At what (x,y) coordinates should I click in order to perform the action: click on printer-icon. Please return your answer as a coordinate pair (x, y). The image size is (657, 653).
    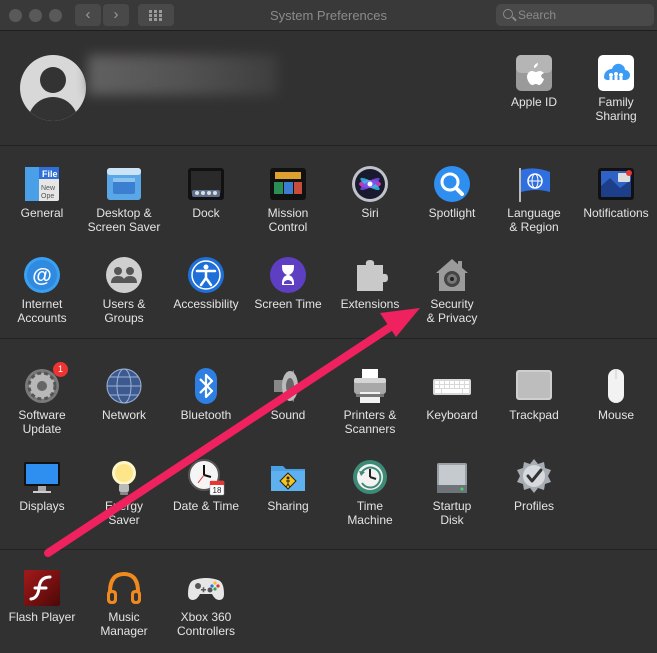
    Looking at the image, I should click on (370, 386).